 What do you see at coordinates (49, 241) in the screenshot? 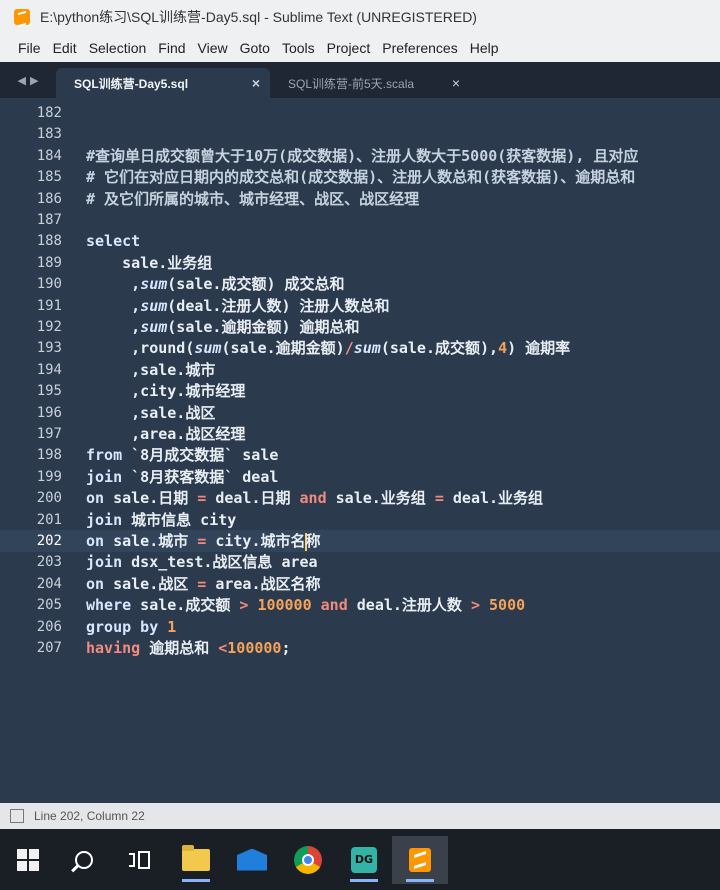
I see `line-number: 188` at bounding box center [49, 241].